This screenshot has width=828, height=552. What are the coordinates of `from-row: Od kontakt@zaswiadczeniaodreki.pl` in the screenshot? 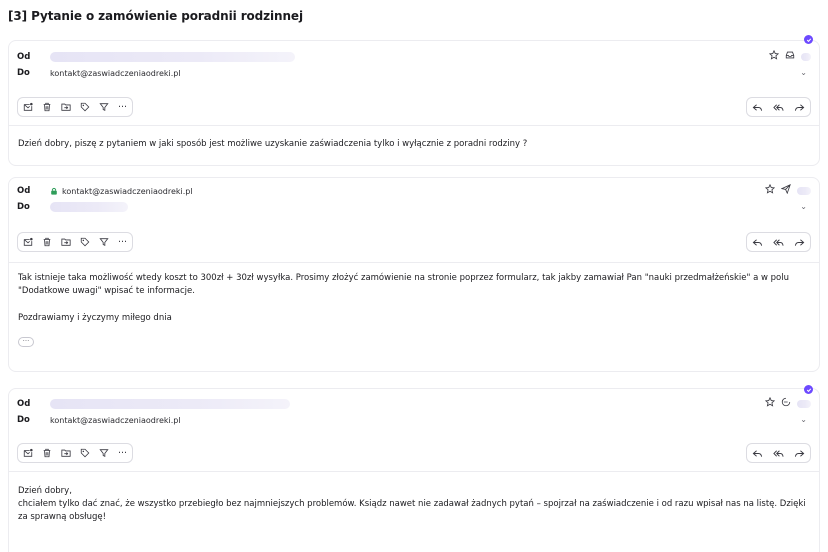 It's located at (105, 191).